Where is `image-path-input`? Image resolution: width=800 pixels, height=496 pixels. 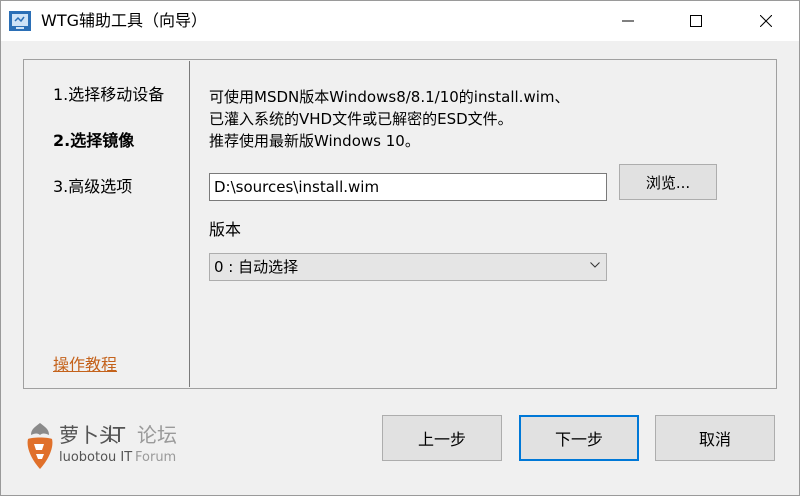 image-path-input is located at coordinates (408, 187).